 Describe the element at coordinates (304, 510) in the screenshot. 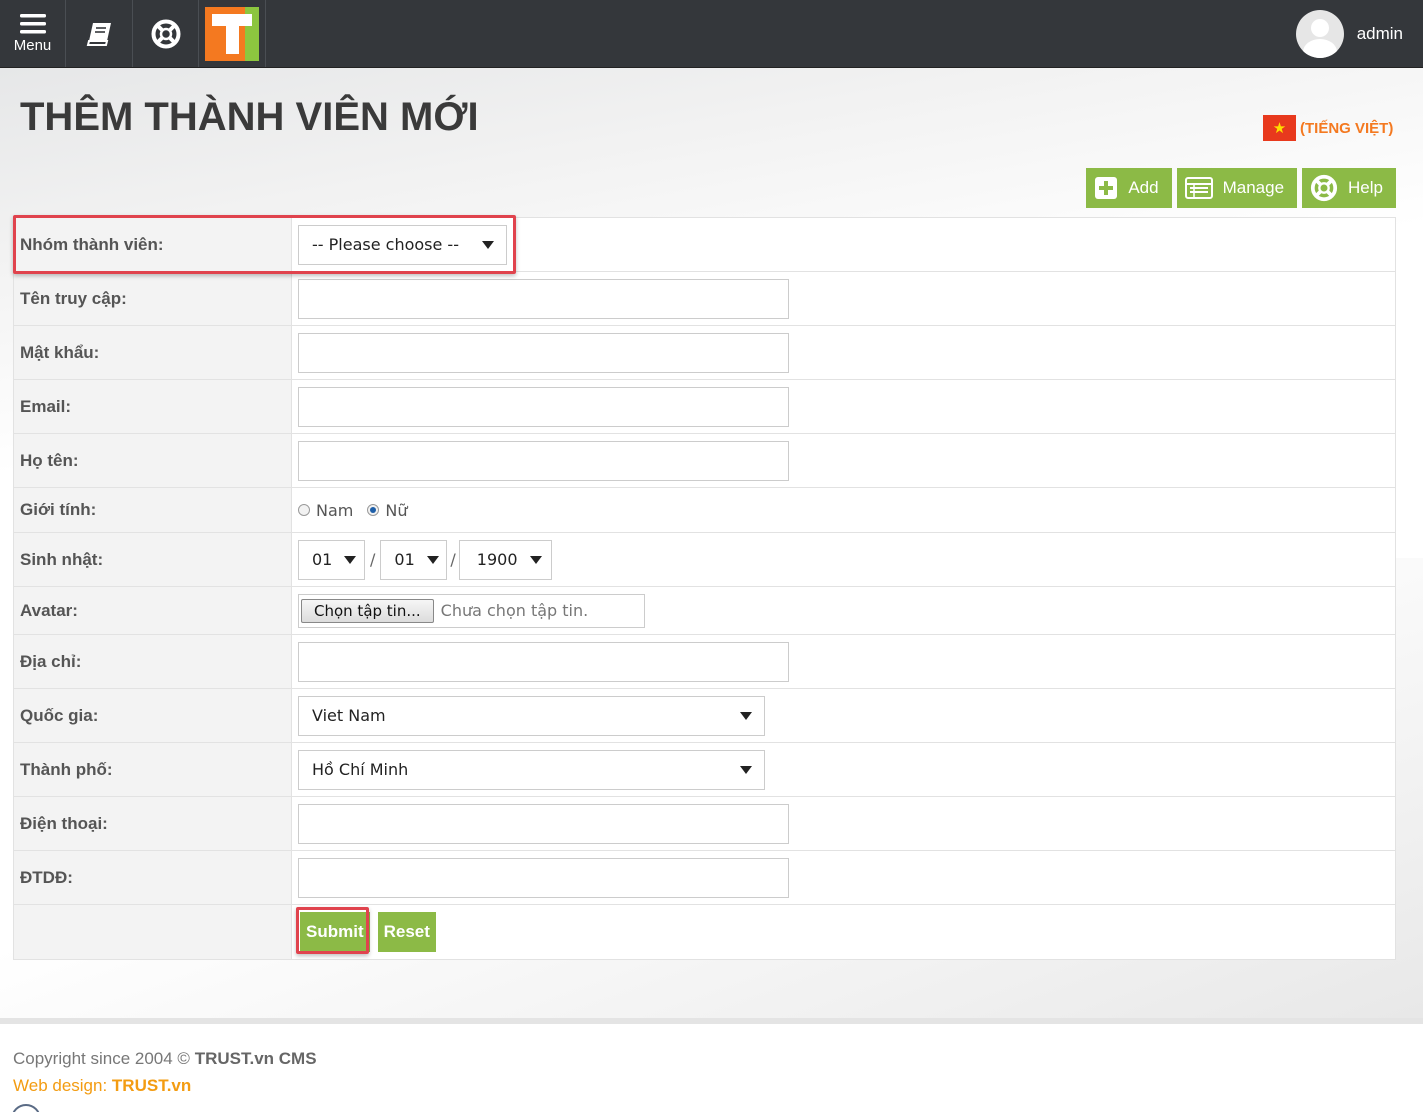

I see `gender-male-radio` at that location.